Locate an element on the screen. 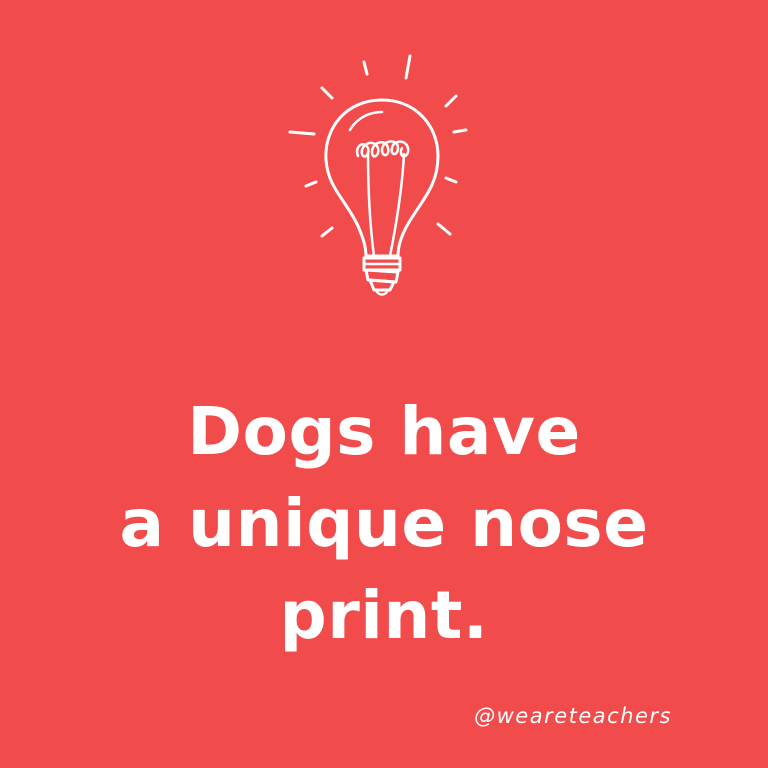 This screenshot has height=768, width=768. fact-line-3: print. is located at coordinates (384, 615).